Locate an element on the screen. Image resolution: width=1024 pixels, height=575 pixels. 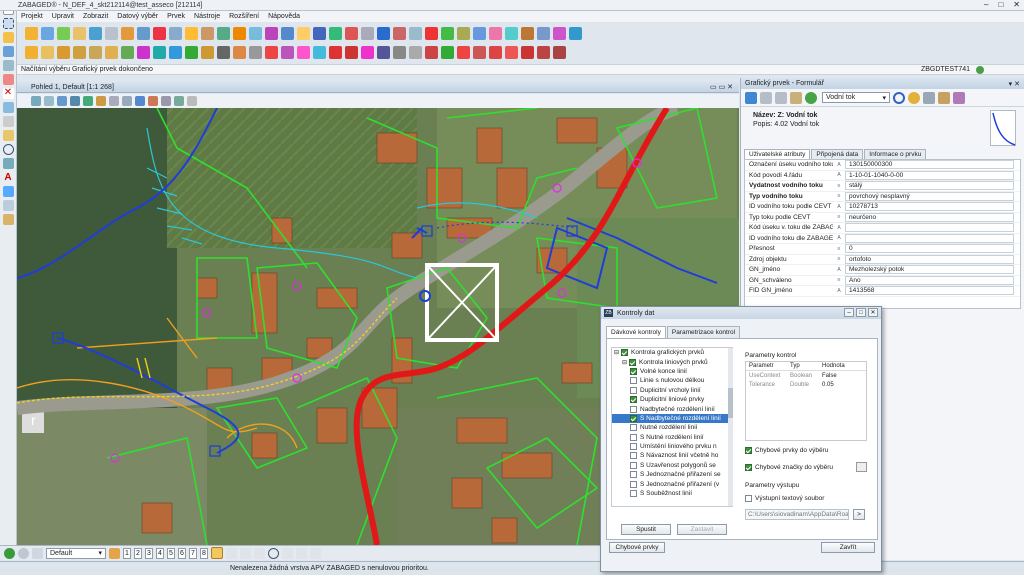
close-dialog-button: Zavřít is located at coordinates (848, 547).